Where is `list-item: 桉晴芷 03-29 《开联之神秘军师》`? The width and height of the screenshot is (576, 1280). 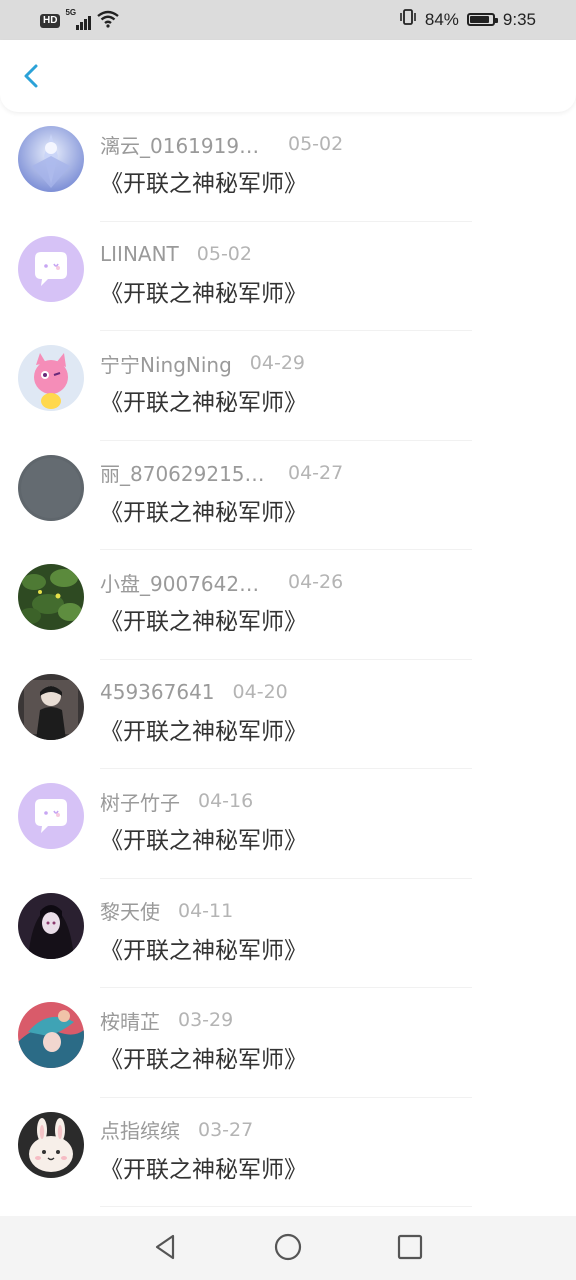
list-item: 桉晴芷 03-29 《开联之神秘军师》 is located at coordinates (288, 1043).